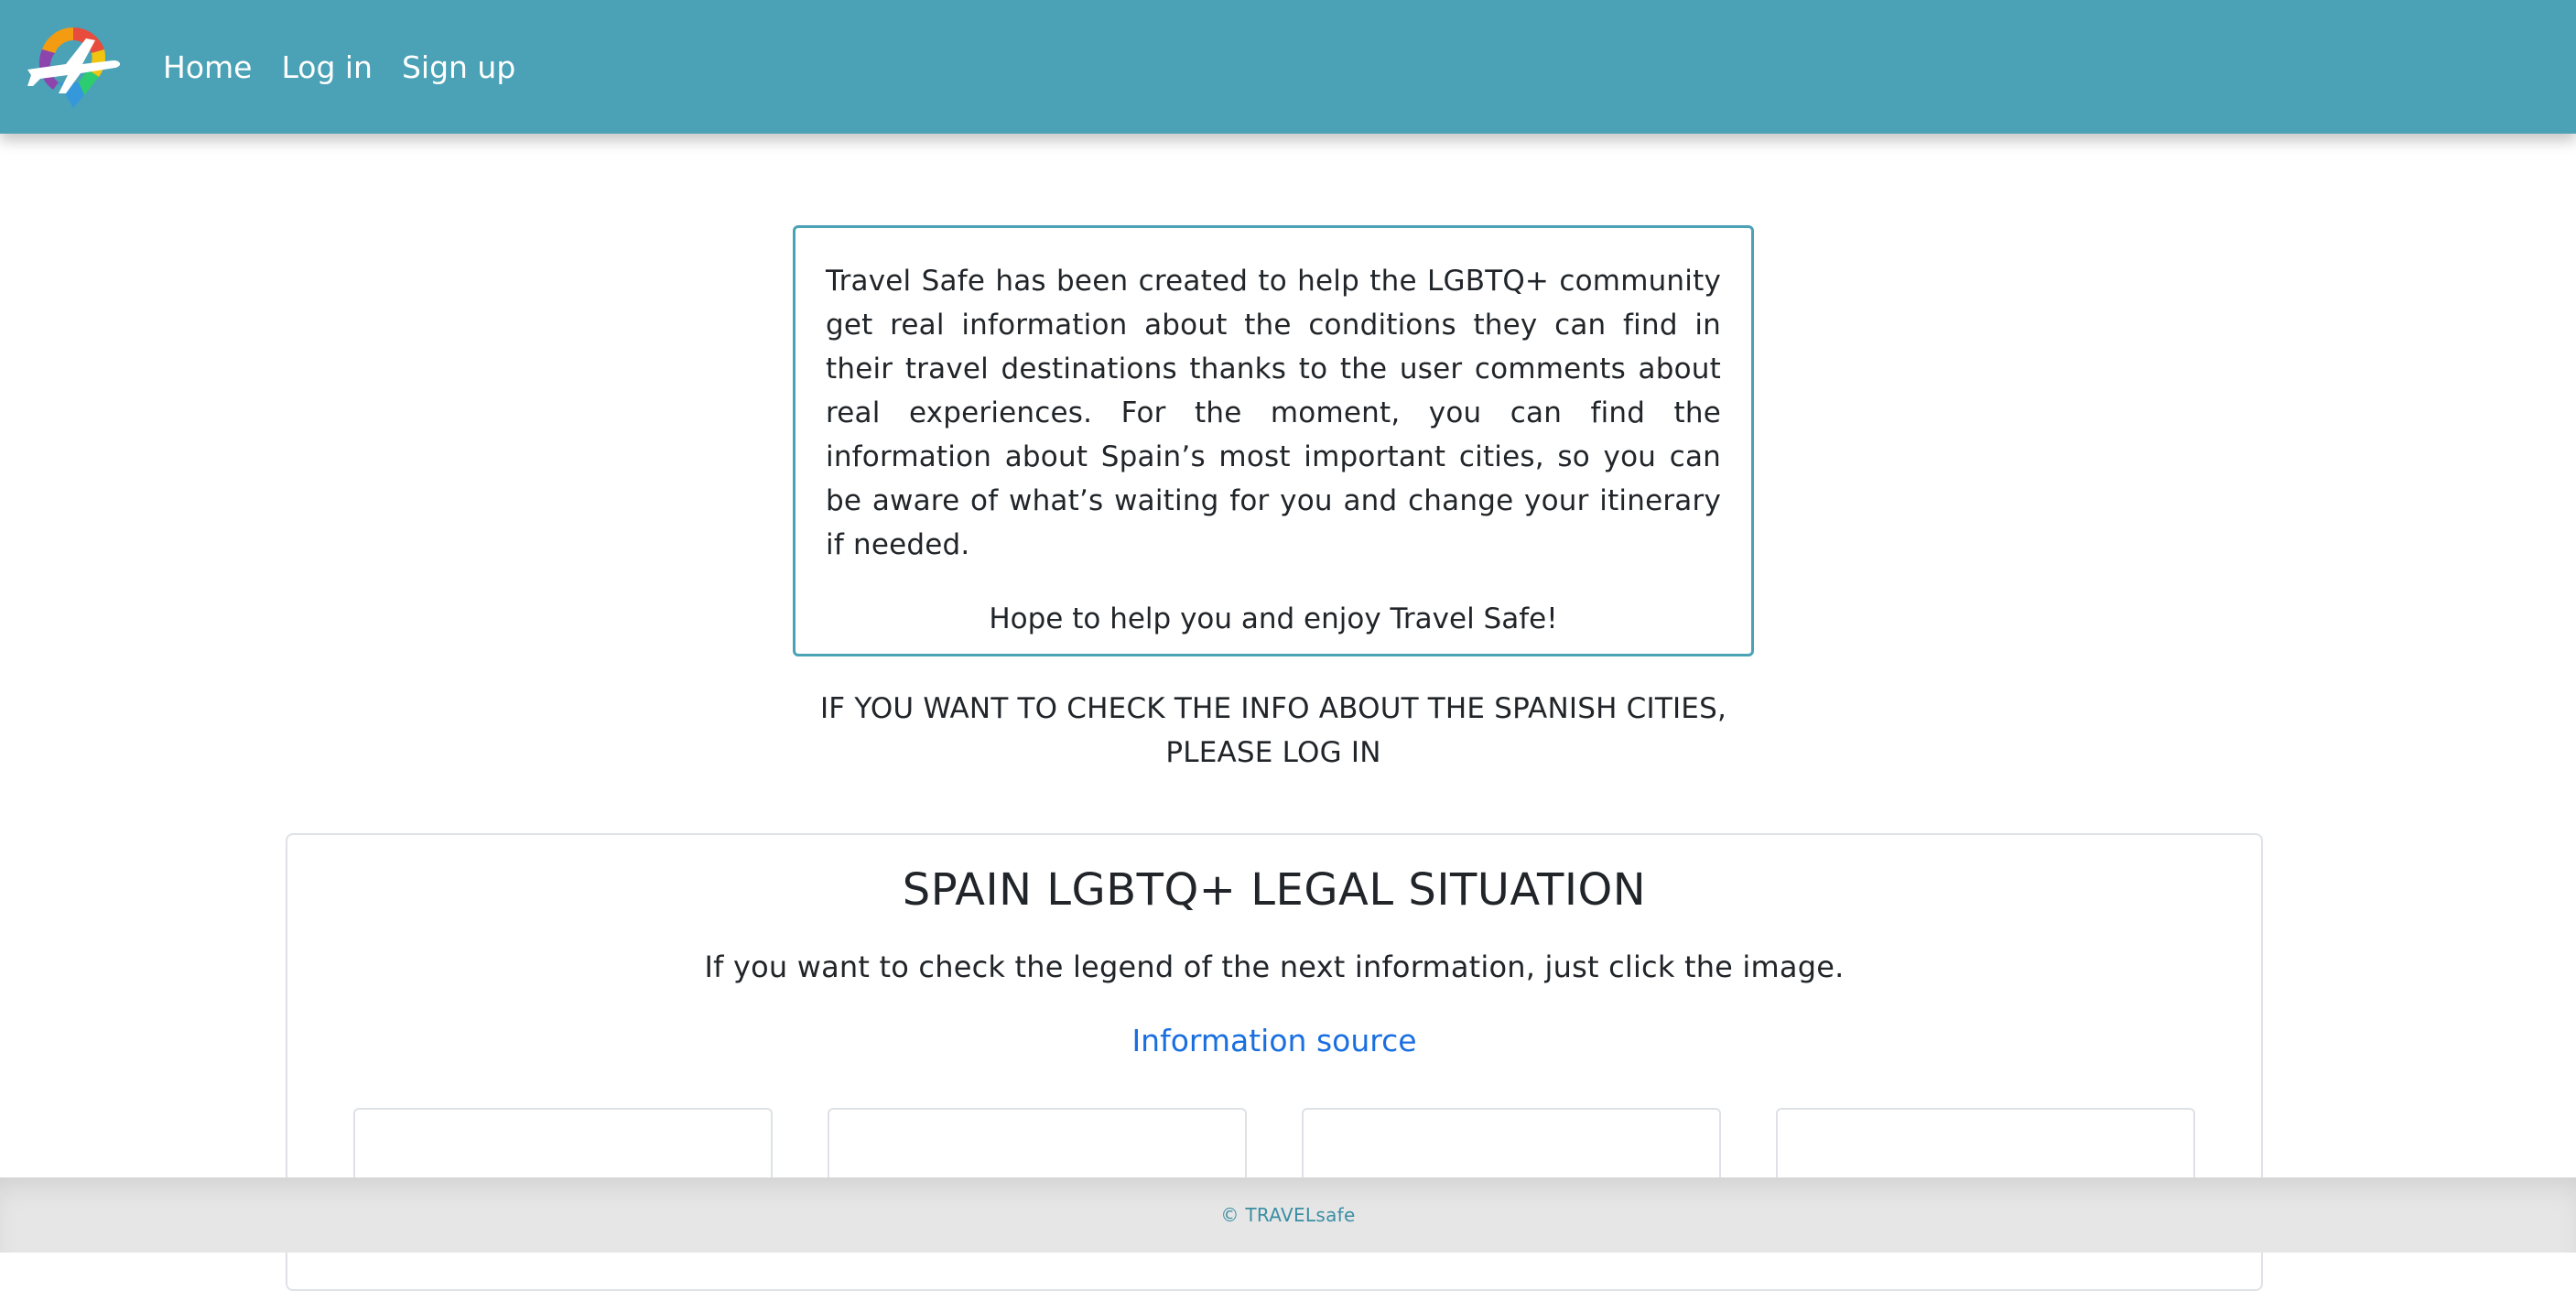 This screenshot has width=2576, height=1291. What do you see at coordinates (73, 66) in the screenshot?
I see `rainbow-pin-airplane-logo-icon` at bounding box center [73, 66].